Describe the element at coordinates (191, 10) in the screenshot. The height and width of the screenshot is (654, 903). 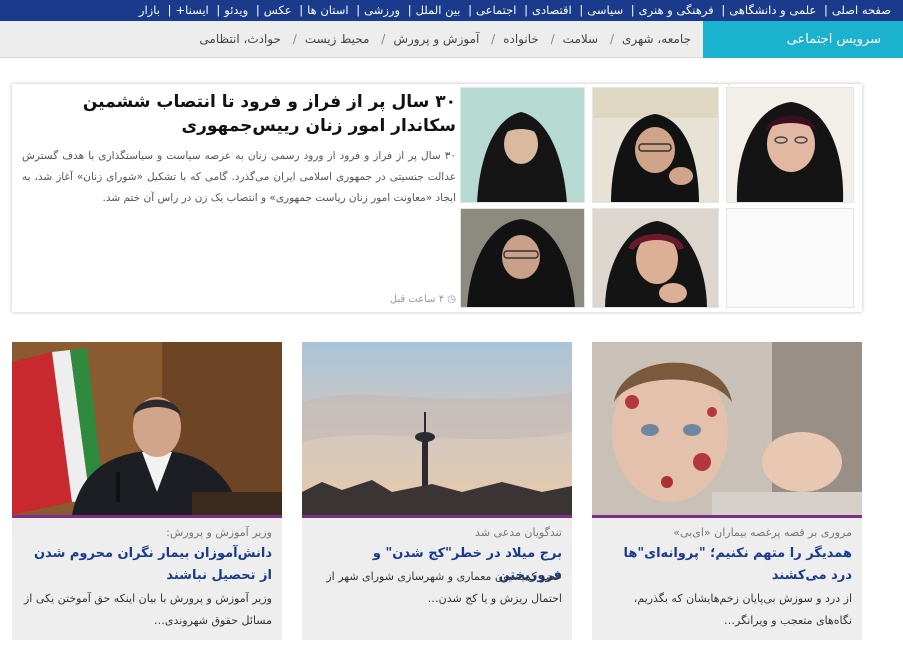
I see `nav-isna-plus: ایسنا+` at that location.